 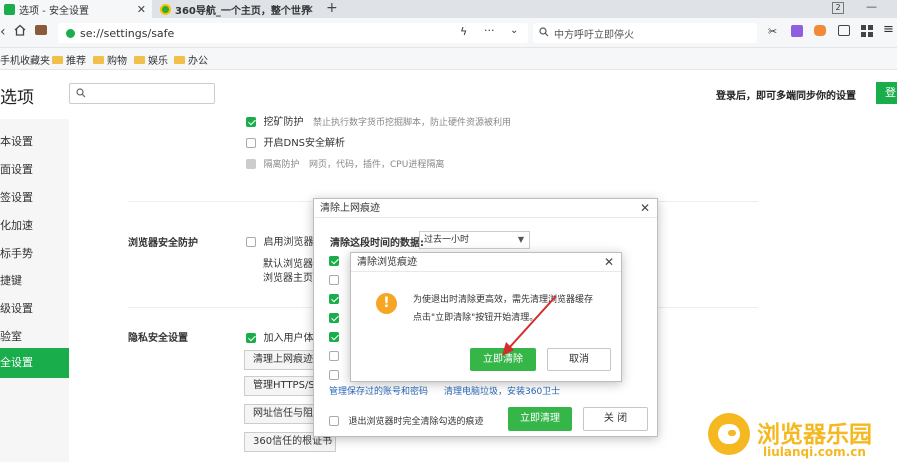 I want to click on browser-logo-icon, so click(x=9, y=9).